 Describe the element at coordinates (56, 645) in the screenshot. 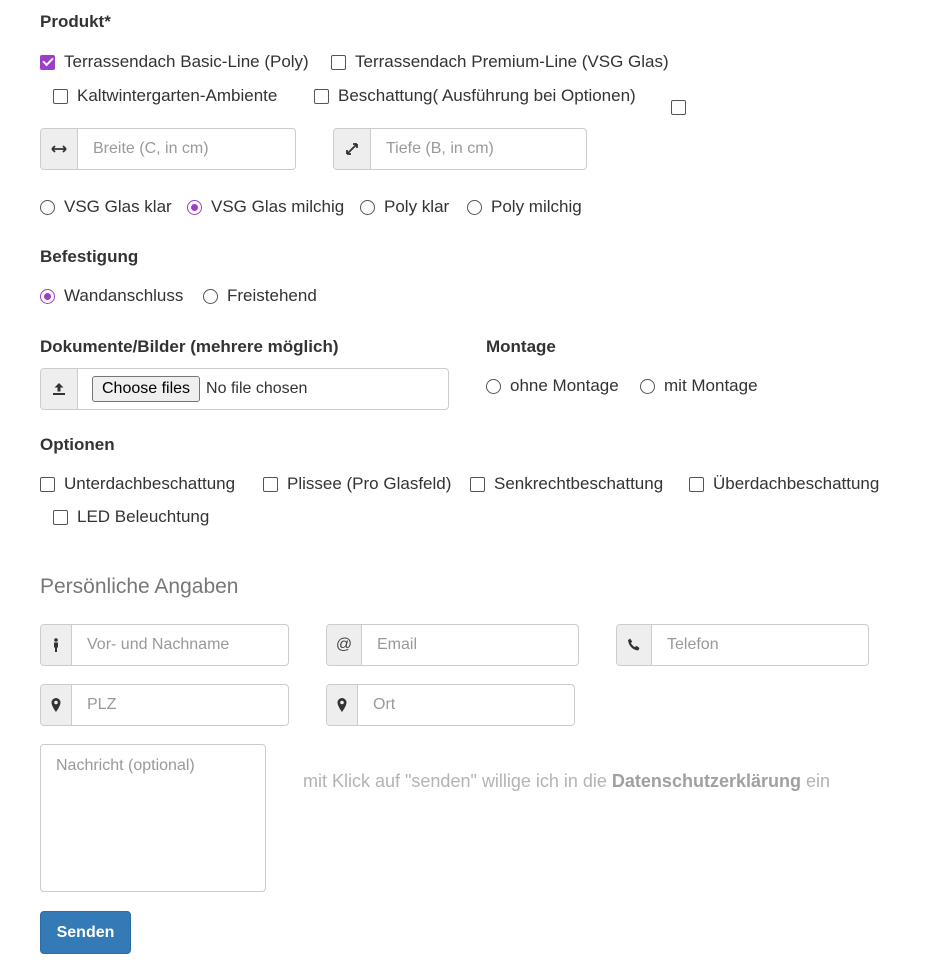

I see `person-icon` at that location.